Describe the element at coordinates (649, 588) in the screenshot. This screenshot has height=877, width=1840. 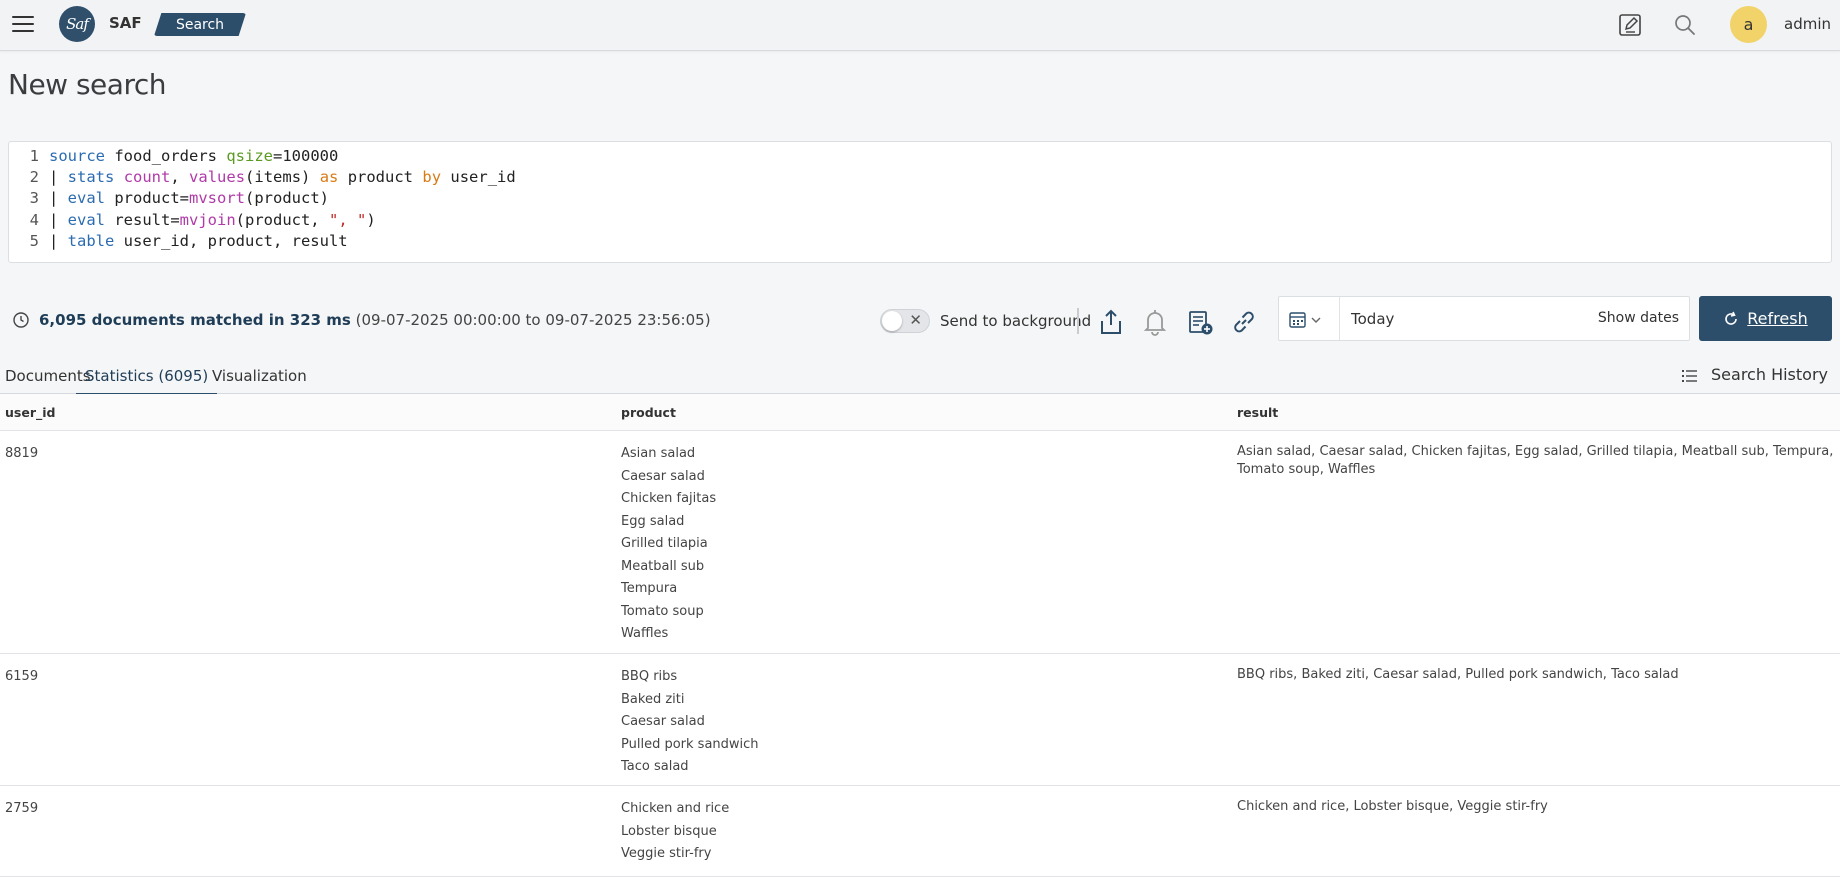
I see `product-item: Tempura` at that location.